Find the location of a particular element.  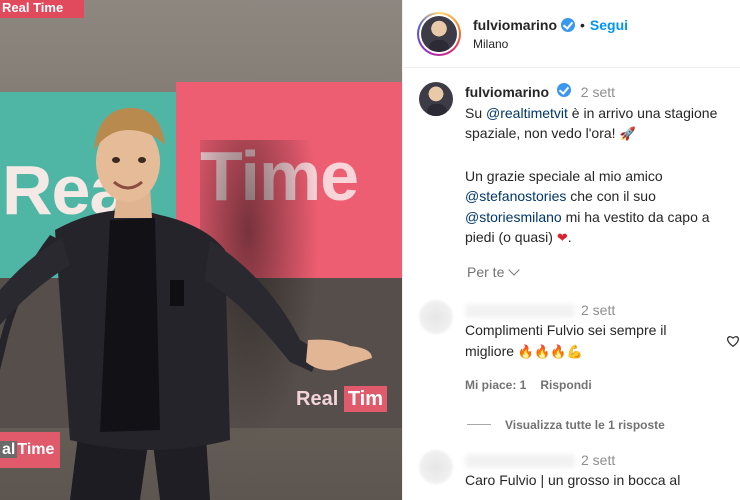

avatar is located at coordinates (439, 33).